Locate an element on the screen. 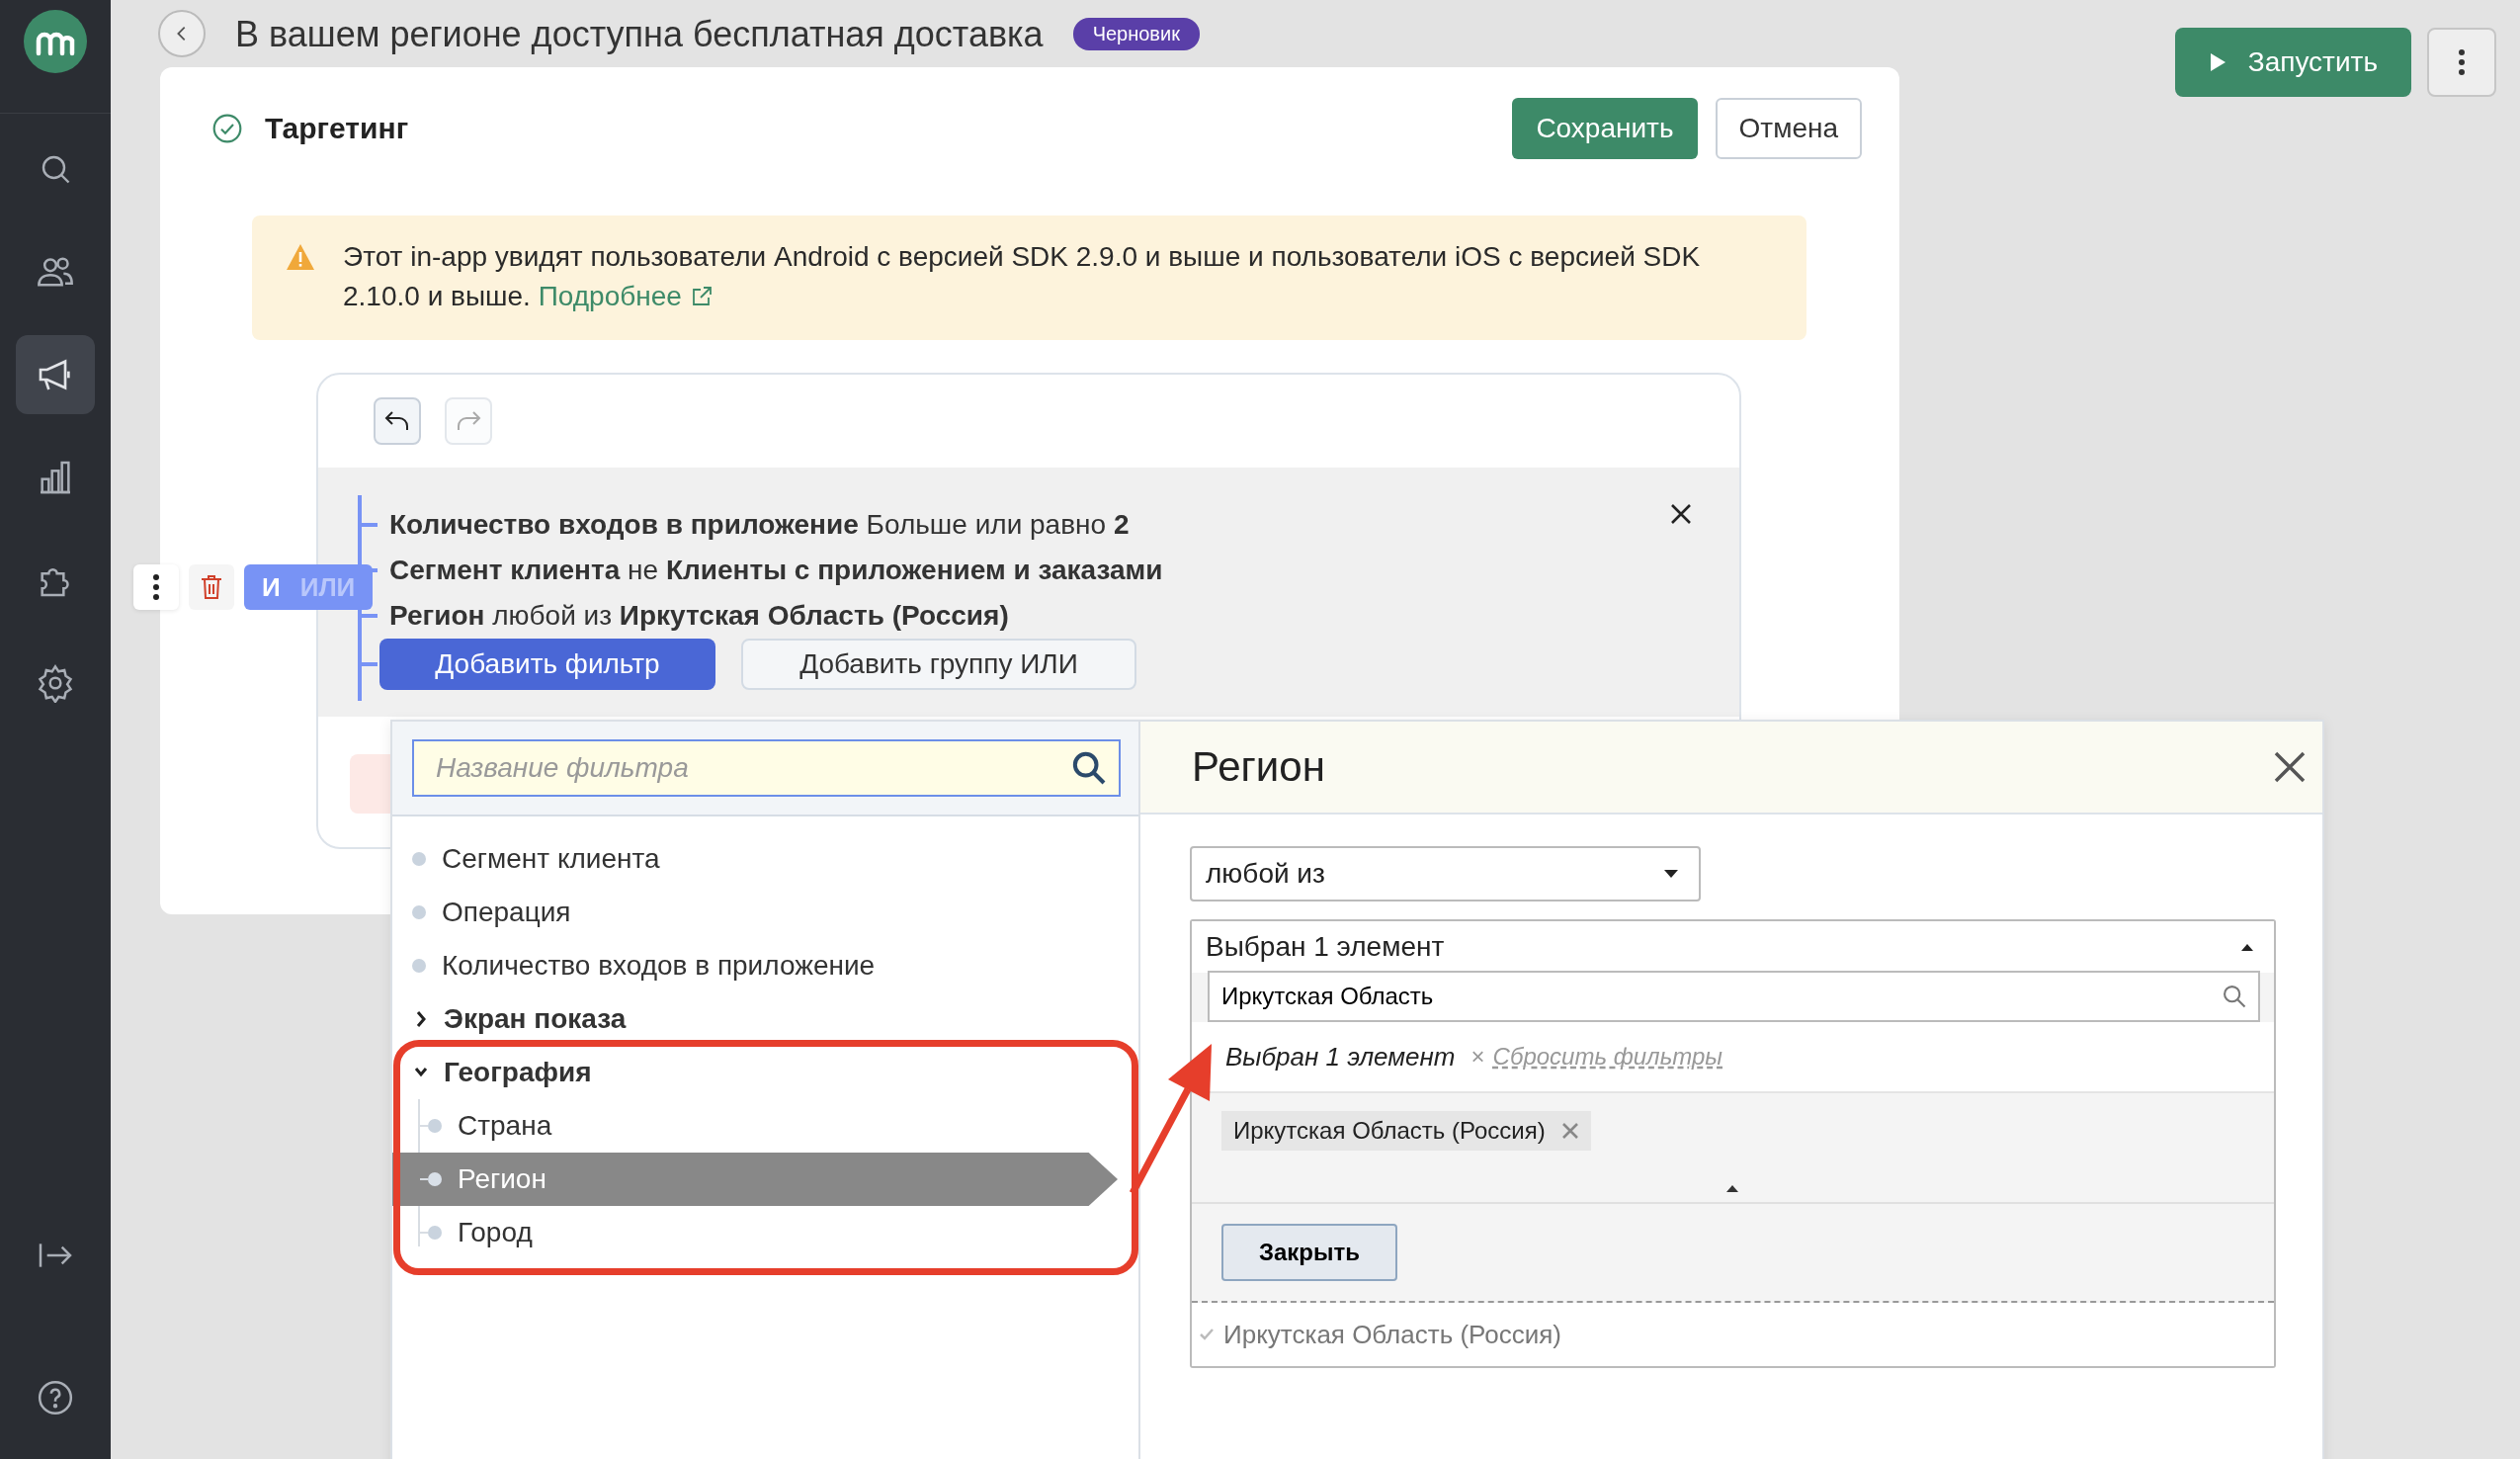 This screenshot has width=2520, height=1459. undo-icon is located at coordinates (397, 421).